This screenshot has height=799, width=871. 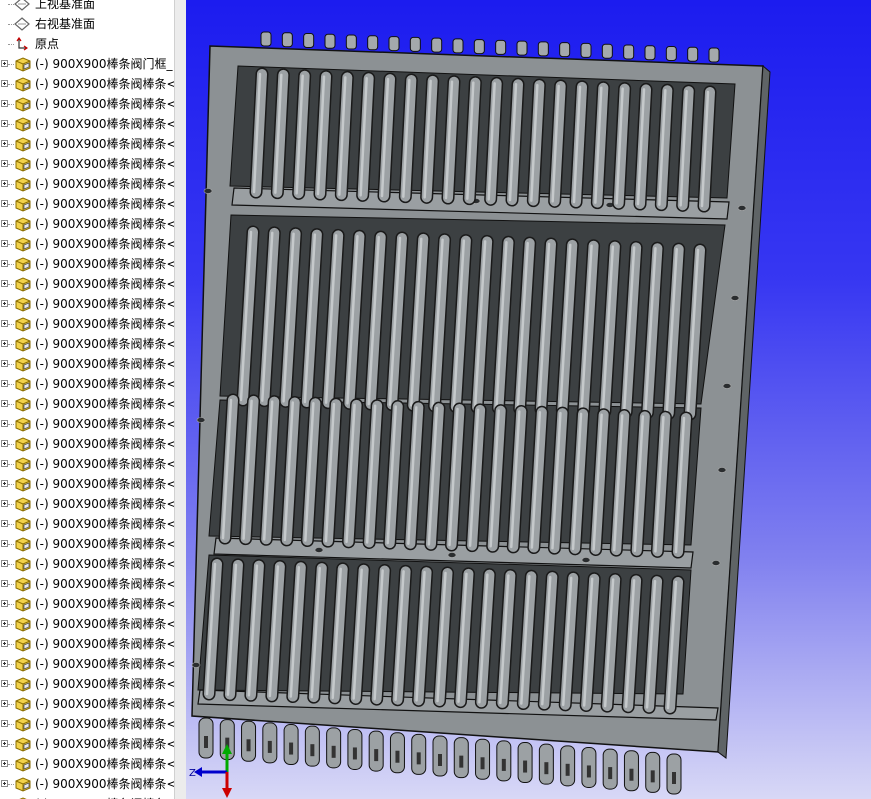 I want to click on tree-item-part: (-) 900X900棒条阀门框_, so click(x=87, y=64).